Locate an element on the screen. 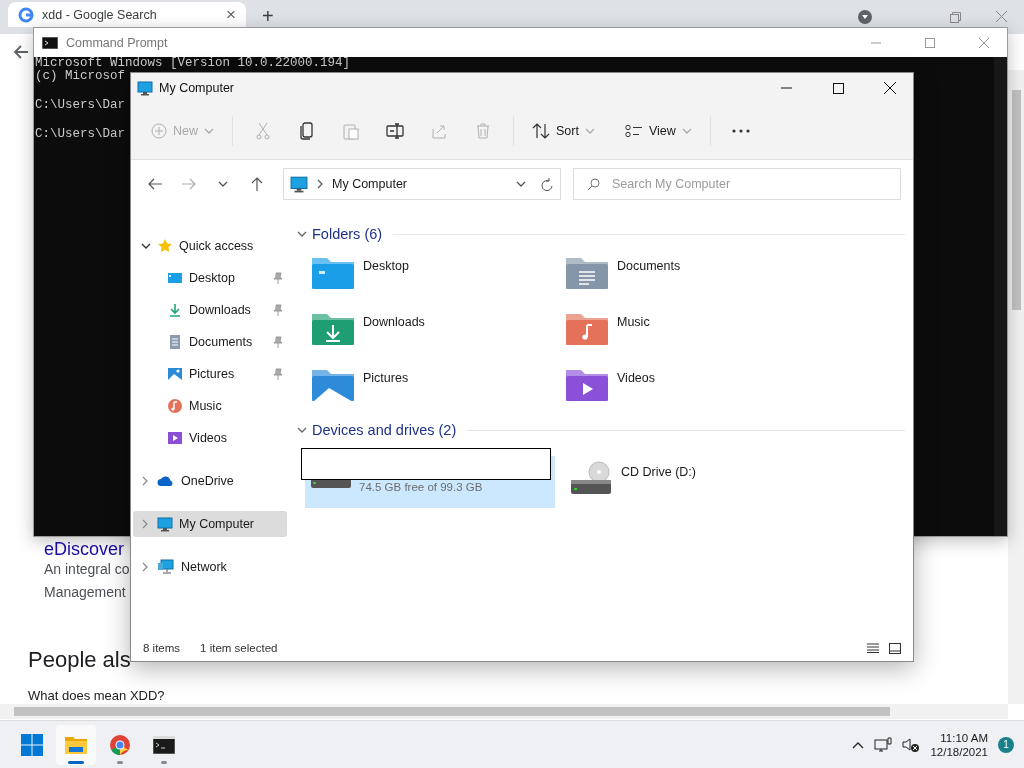  forward-arrow-icon is located at coordinates (189, 184).